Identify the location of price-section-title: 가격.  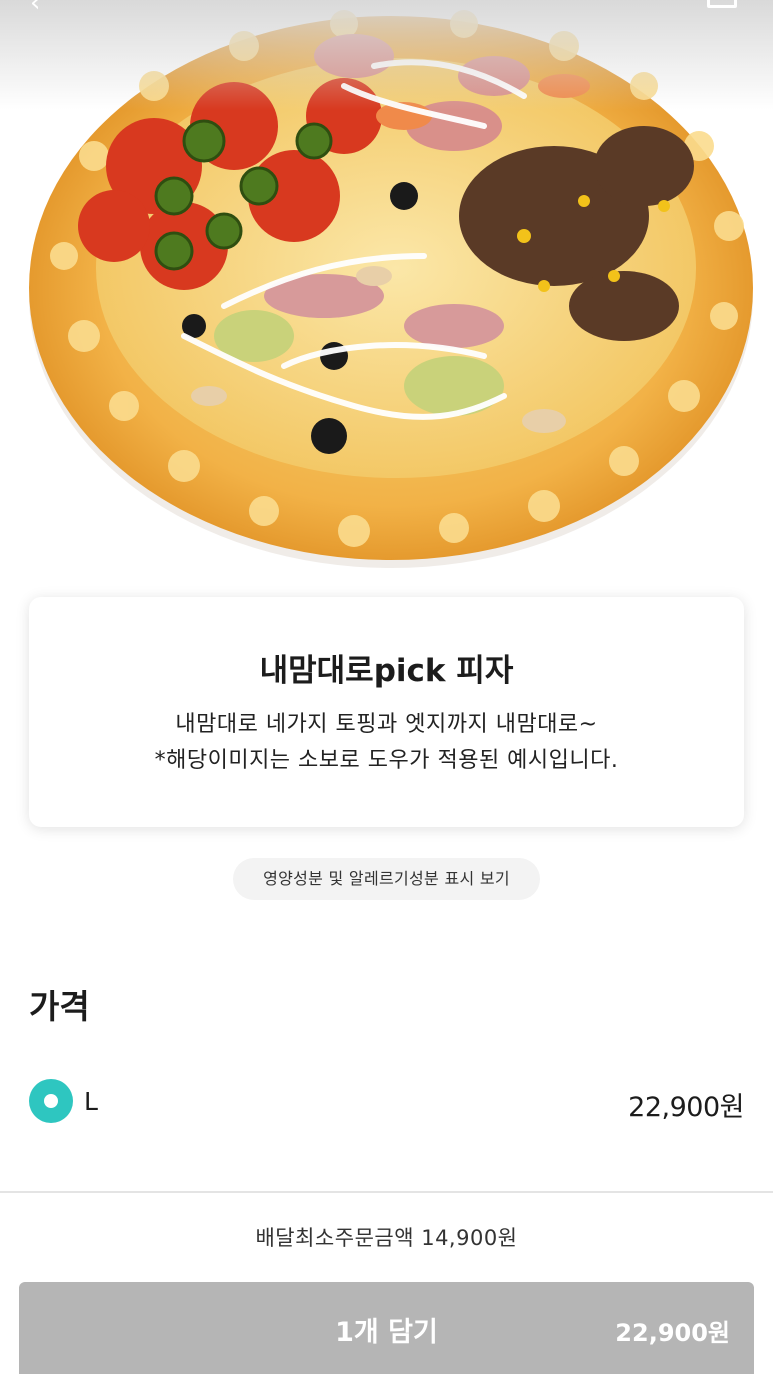
(59, 1006).